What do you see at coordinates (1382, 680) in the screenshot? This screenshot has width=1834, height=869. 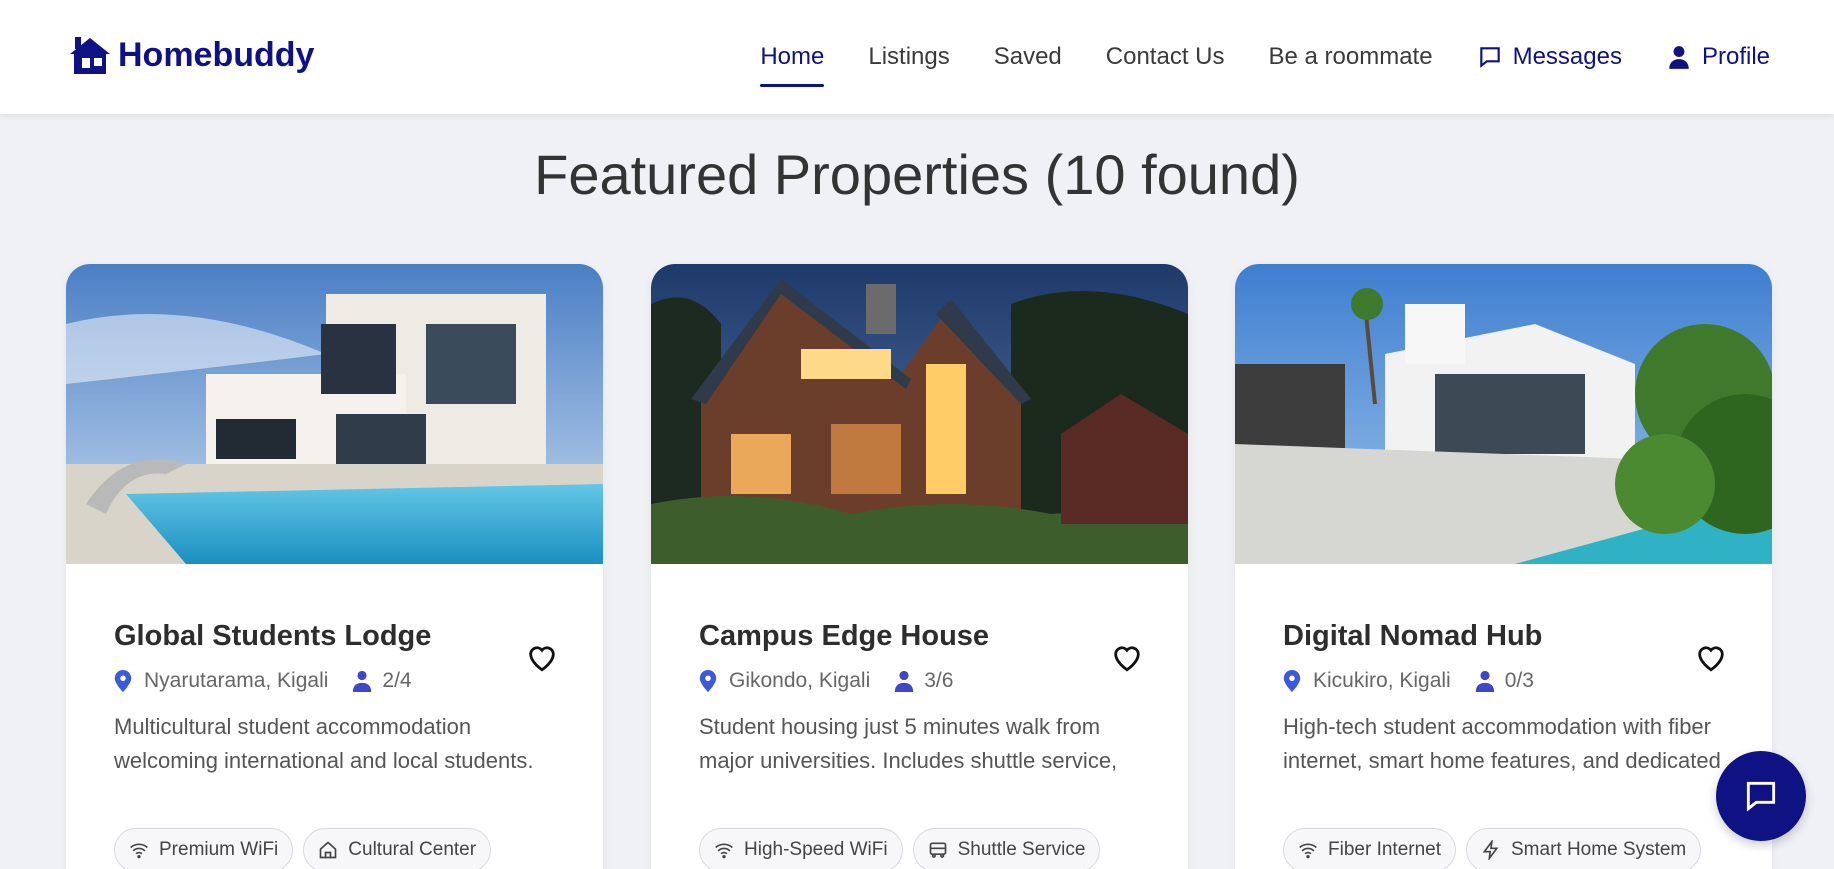 I see `property-location: Kicukiro, Kigali` at bounding box center [1382, 680].